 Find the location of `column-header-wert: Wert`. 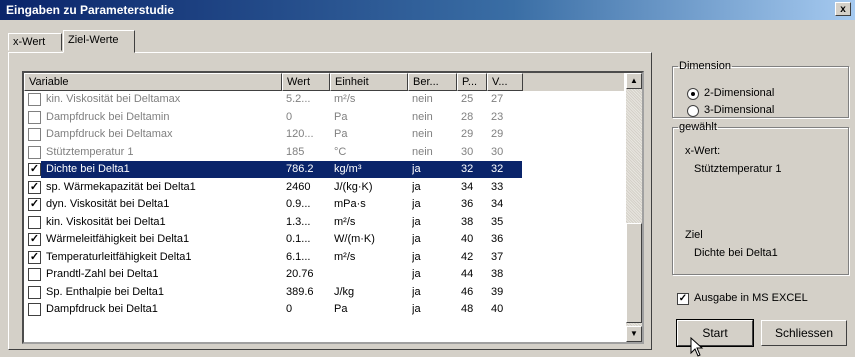

column-header-wert: Wert is located at coordinates (306, 82).